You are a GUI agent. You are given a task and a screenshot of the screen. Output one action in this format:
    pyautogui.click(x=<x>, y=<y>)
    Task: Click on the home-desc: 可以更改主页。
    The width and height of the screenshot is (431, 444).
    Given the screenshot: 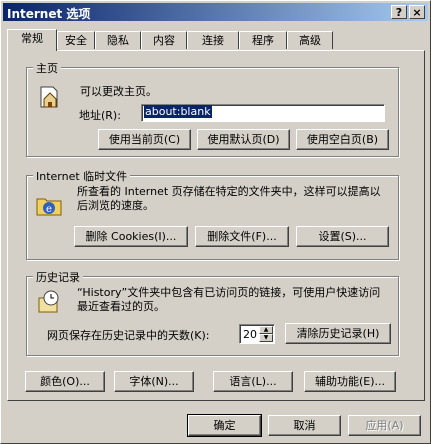 What is the action you would take?
    pyautogui.click(x=118, y=91)
    